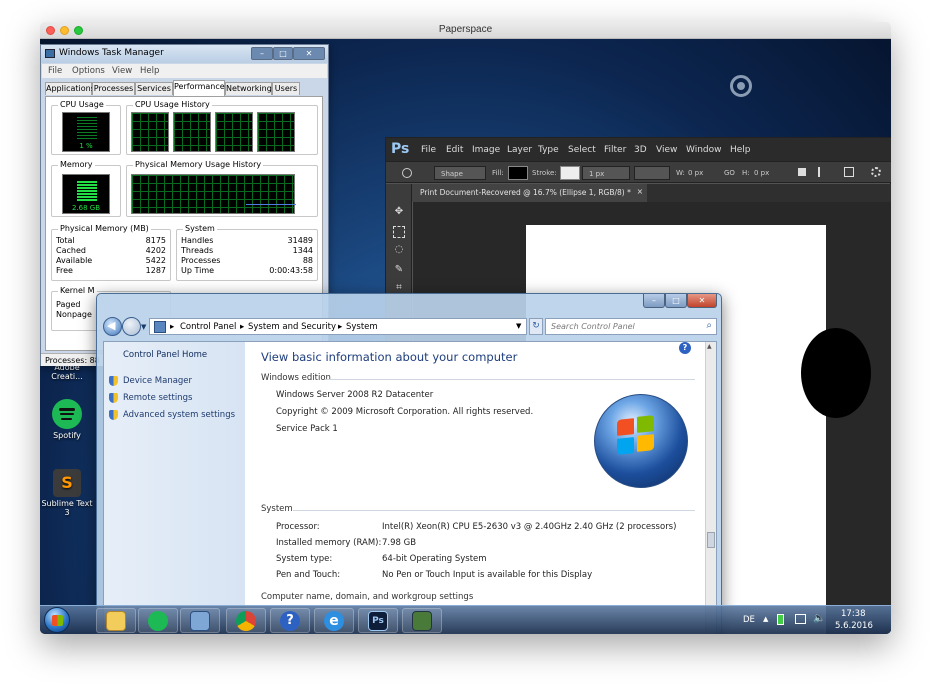  What do you see at coordinates (765, 619) in the screenshot?
I see `show-hidden-icons: ▲` at bounding box center [765, 619].